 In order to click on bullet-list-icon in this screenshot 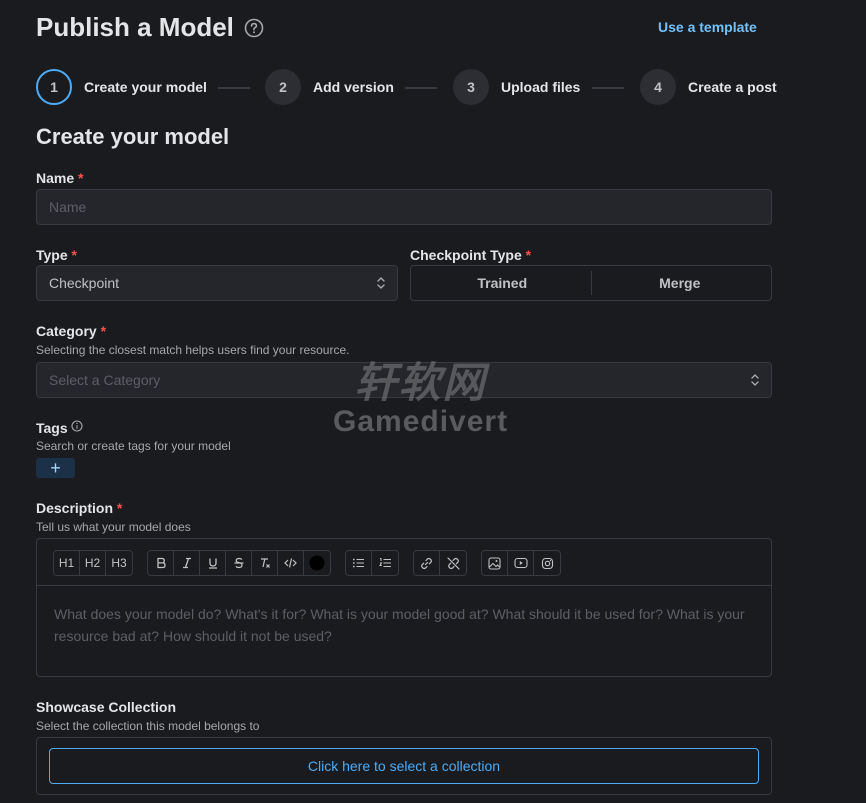, I will do `click(358, 563)`.